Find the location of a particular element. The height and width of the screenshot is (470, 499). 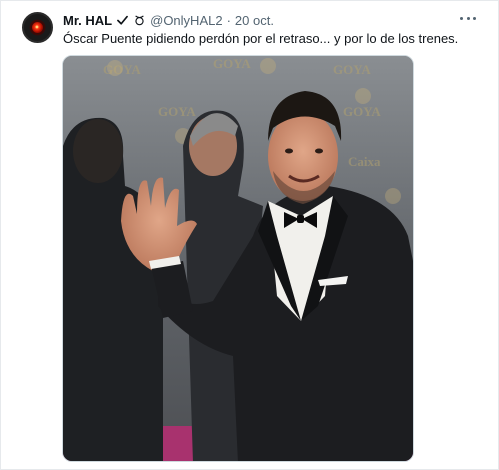

hal-eye-icon is located at coordinates (37, 27).